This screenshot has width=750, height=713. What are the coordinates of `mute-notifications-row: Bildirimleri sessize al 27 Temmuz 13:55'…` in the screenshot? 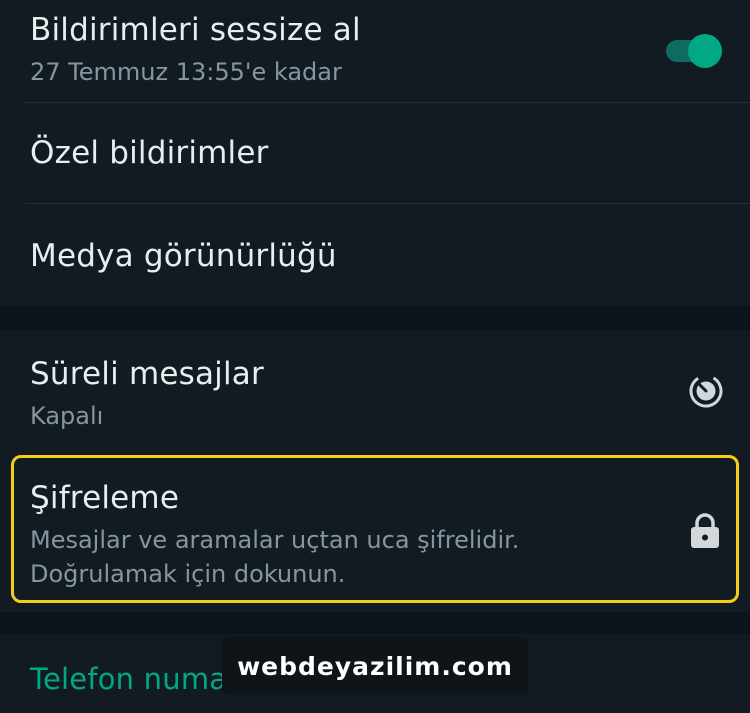 It's located at (375, 51).